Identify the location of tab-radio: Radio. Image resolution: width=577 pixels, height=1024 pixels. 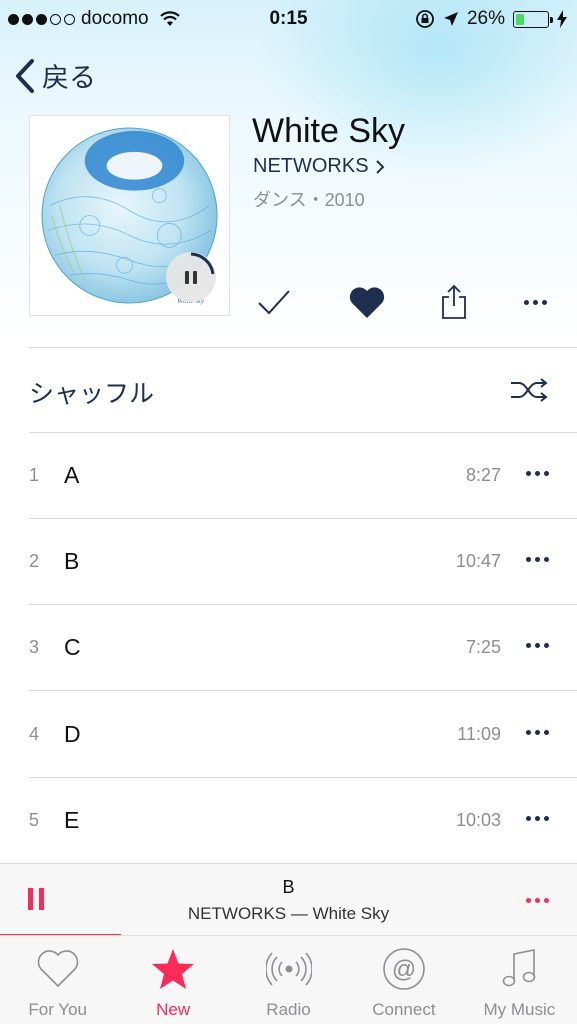
(288, 980).